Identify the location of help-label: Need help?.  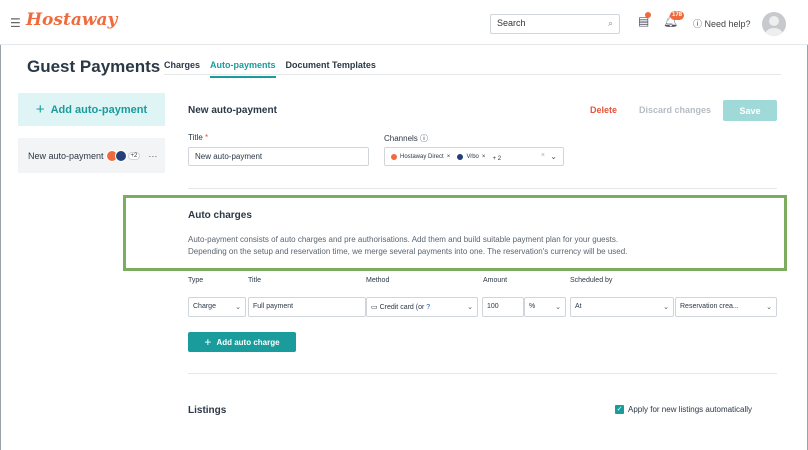
(727, 24).